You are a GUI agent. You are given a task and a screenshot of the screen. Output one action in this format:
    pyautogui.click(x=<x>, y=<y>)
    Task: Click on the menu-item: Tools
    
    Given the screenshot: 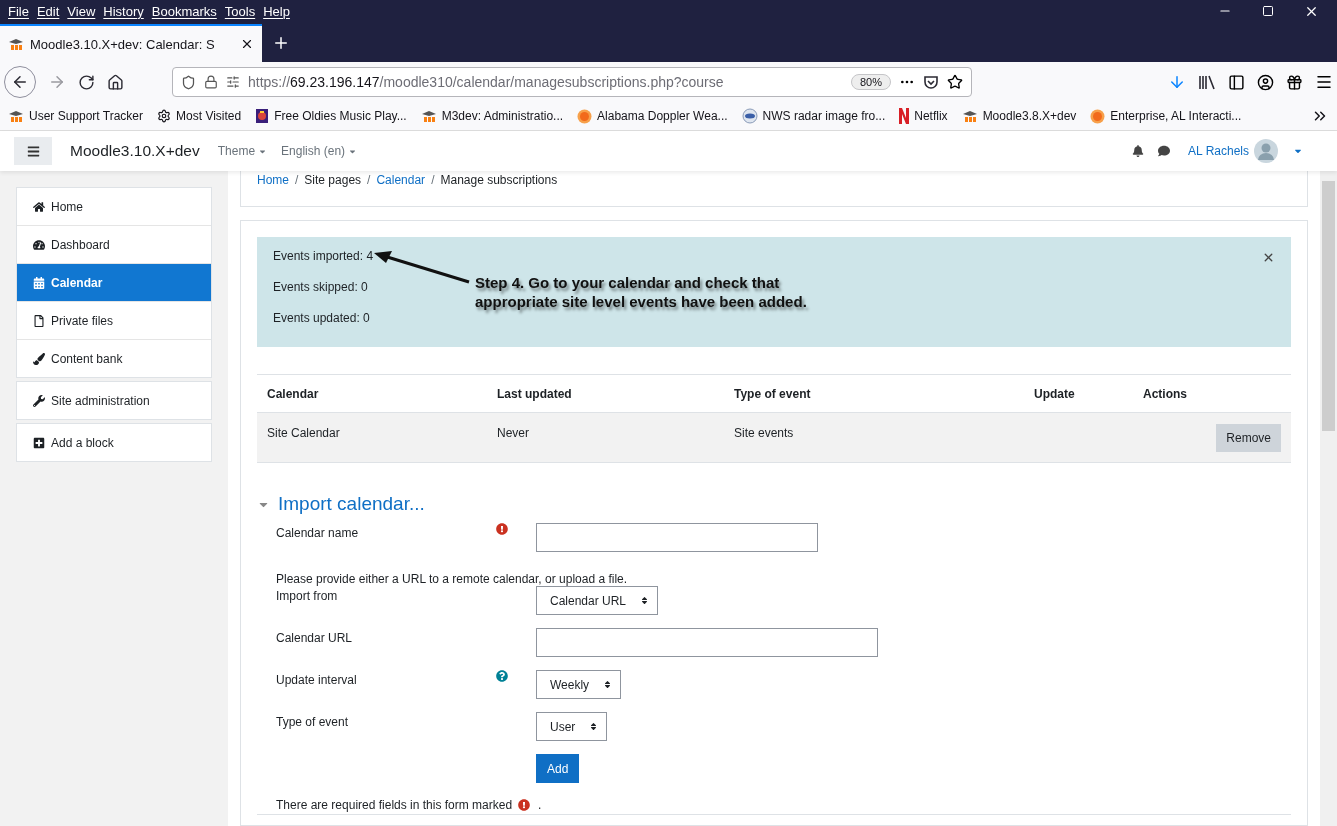 What is the action you would take?
    pyautogui.click(x=240, y=11)
    